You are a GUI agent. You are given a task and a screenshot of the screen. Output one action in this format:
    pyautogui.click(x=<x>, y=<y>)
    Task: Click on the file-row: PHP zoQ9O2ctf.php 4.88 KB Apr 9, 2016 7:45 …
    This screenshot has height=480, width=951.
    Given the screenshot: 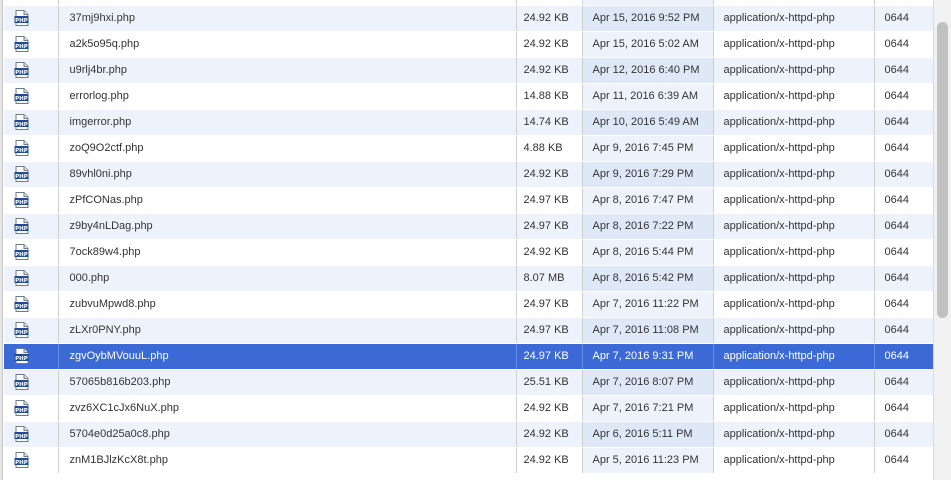 What is the action you would take?
    pyautogui.click(x=468, y=148)
    